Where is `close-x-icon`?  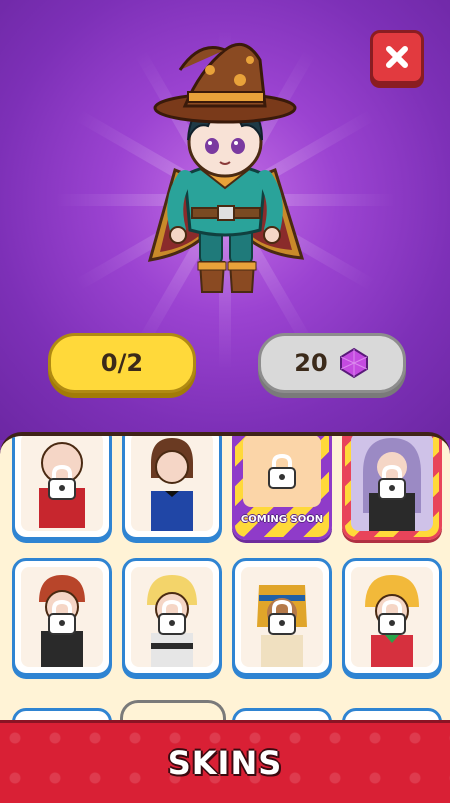 close-x-icon is located at coordinates (397, 57).